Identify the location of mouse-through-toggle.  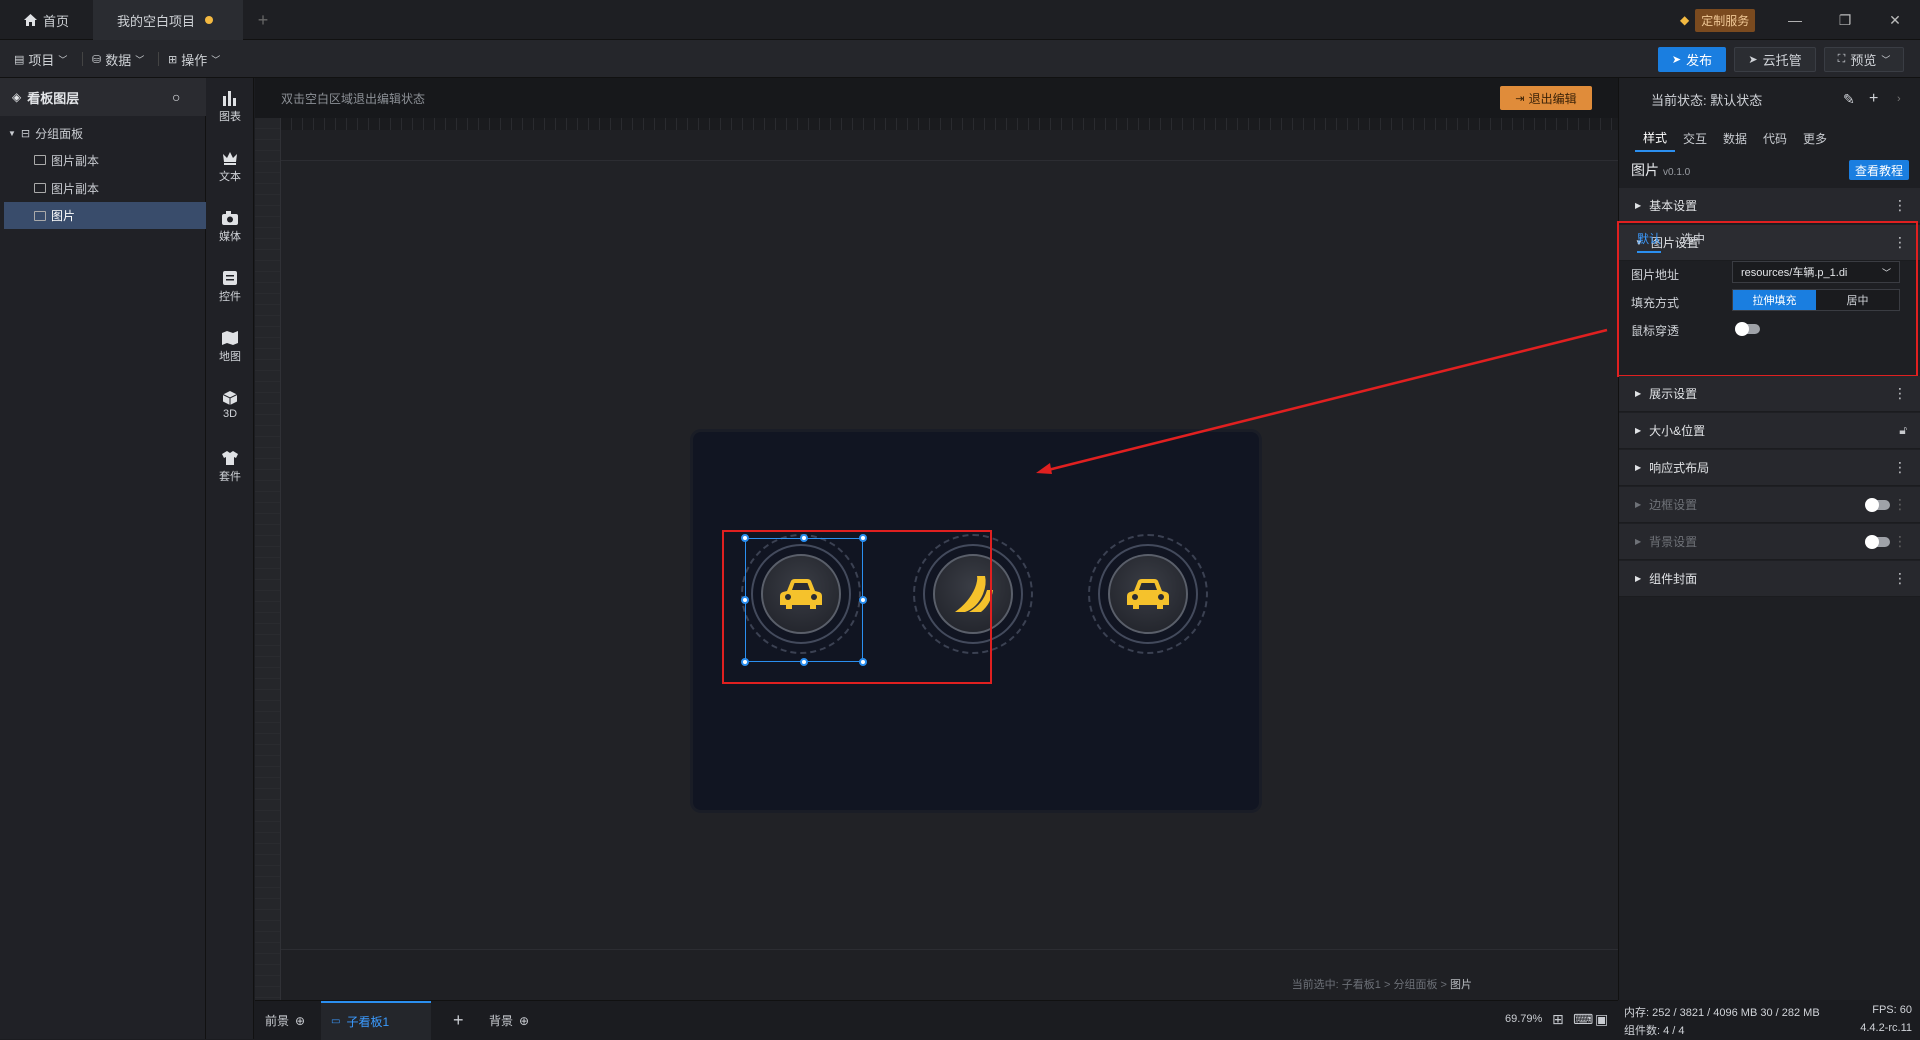
(1747, 329).